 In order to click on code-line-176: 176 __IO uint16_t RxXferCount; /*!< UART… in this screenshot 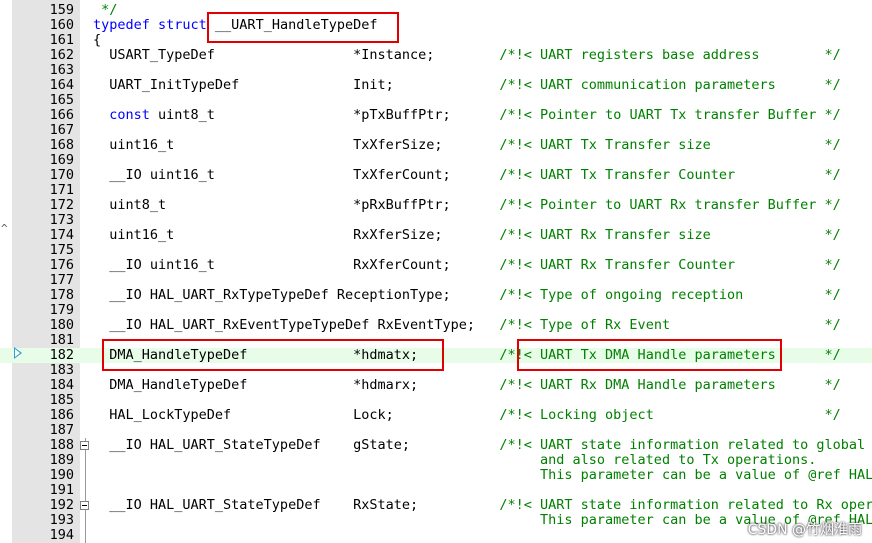, I will do `click(436, 265)`.